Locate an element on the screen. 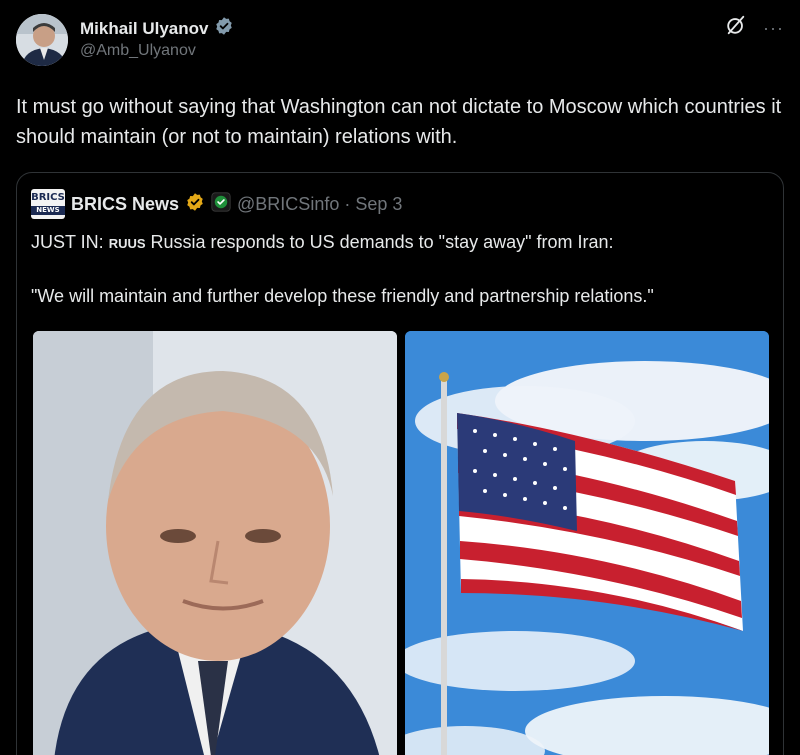 The height and width of the screenshot is (755, 800). logo-text-bottom: NEWS is located at coordinates (48, 210).